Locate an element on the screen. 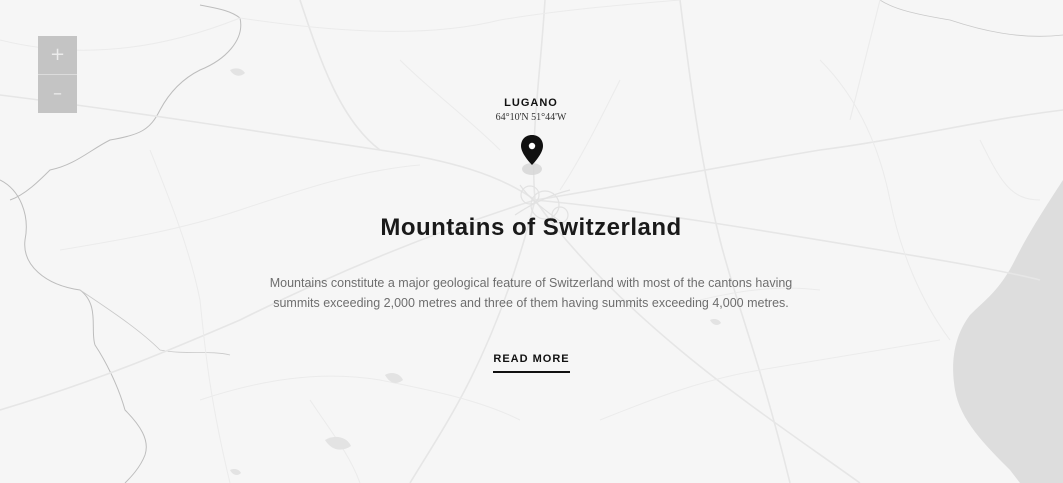  location-name: LUGANO is located at coordinates (531, 103).